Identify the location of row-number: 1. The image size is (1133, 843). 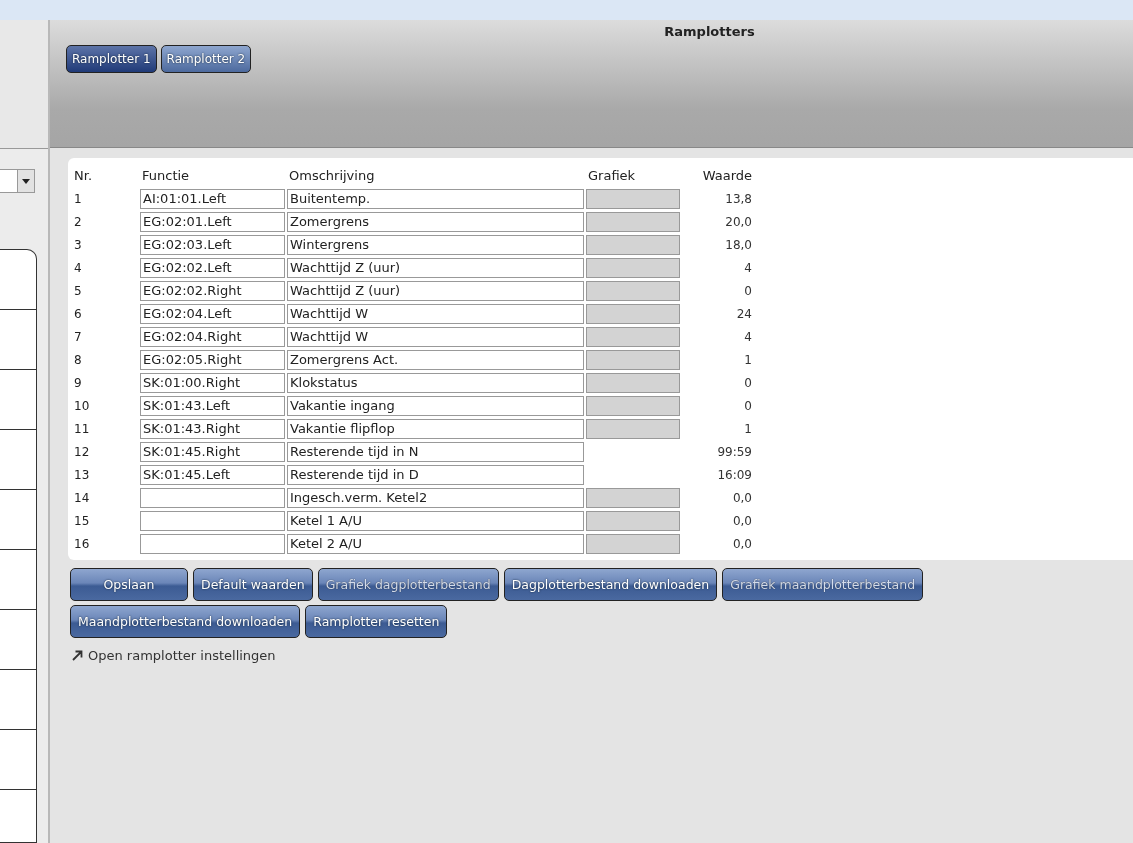
(78, 199).